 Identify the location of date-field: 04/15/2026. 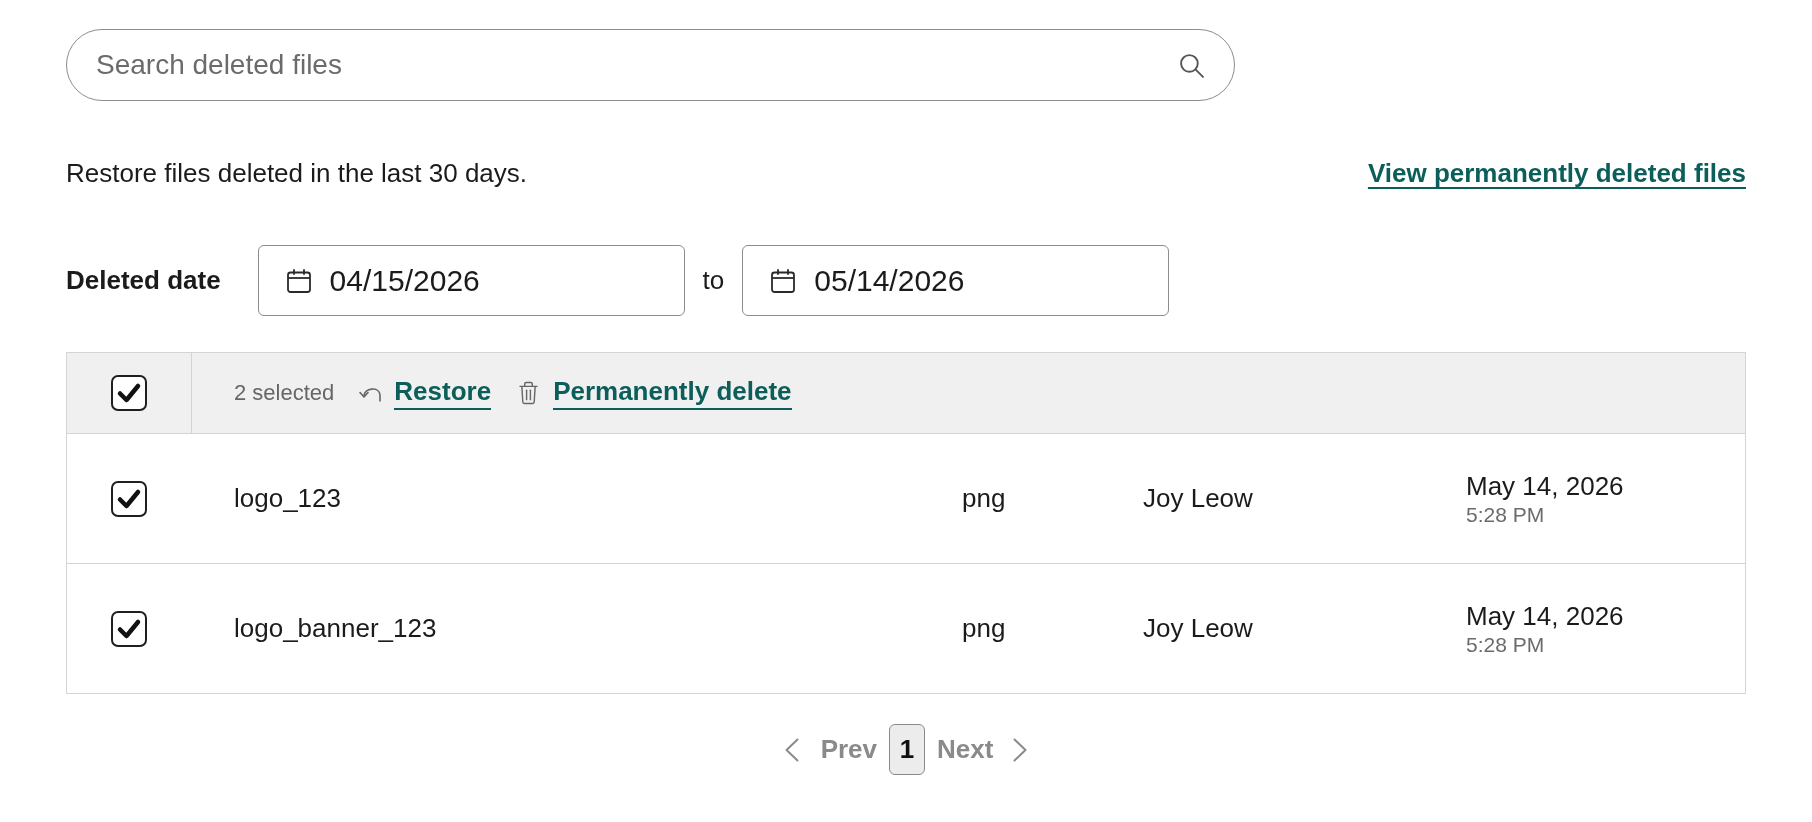
(471, 280).